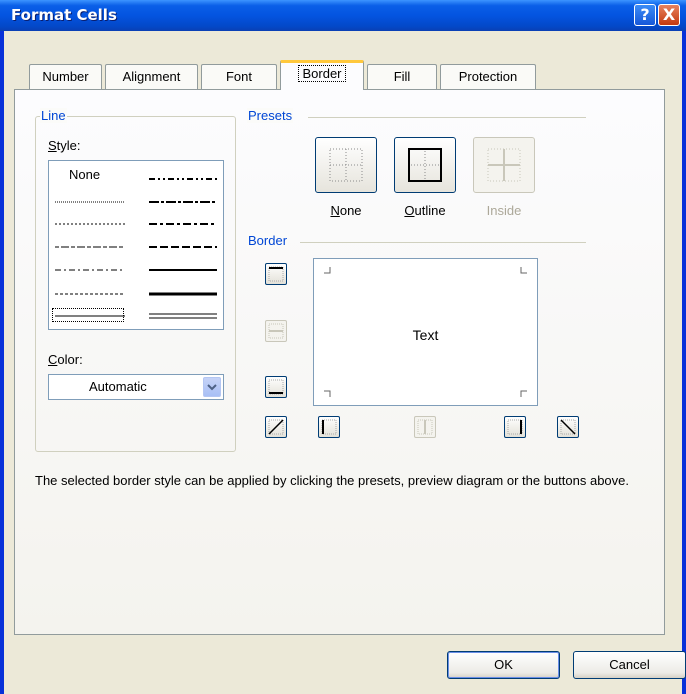 This screenshot has width=686, height=694. What do you see at coordinates (343, 15) in the screenshot?
I see `title-bar: Format Cells ? X` at bounding box center [343, 15].